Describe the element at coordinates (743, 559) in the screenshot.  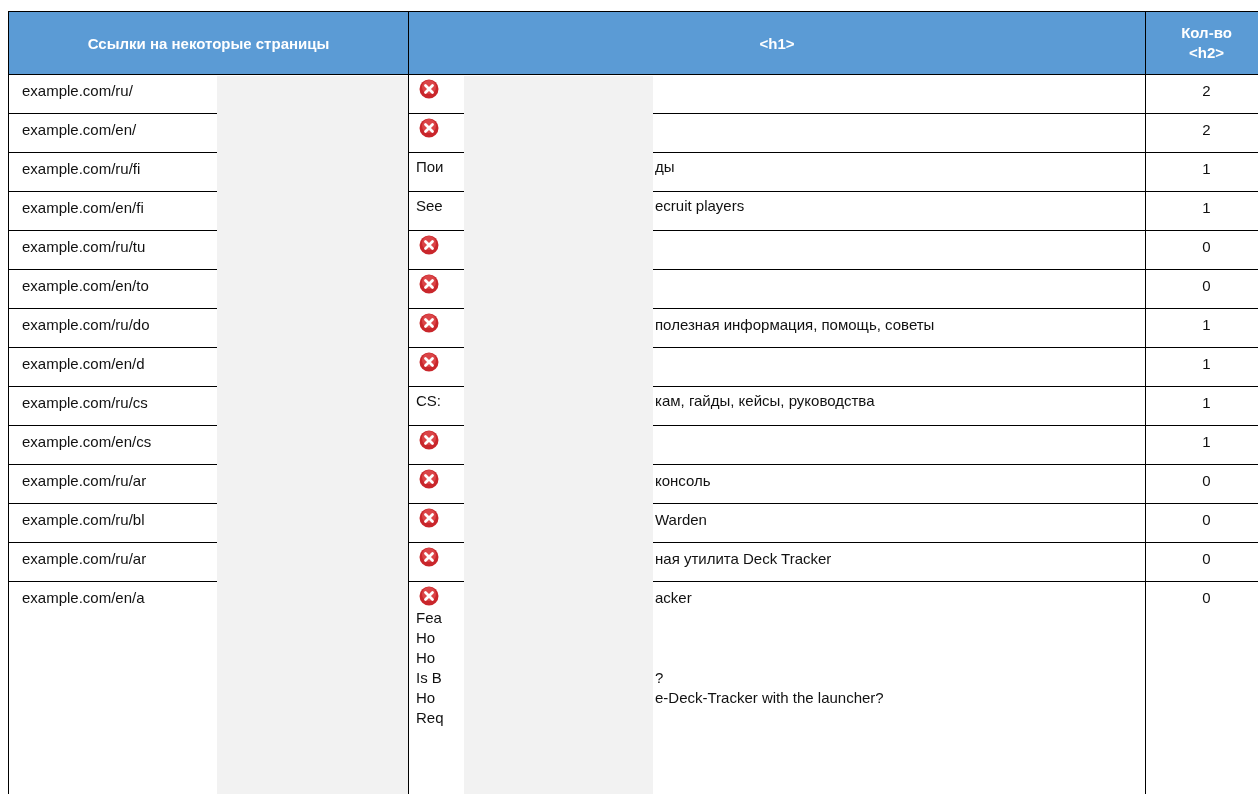
I see `heading-text: ная утилита Deck Tracker` at that location.